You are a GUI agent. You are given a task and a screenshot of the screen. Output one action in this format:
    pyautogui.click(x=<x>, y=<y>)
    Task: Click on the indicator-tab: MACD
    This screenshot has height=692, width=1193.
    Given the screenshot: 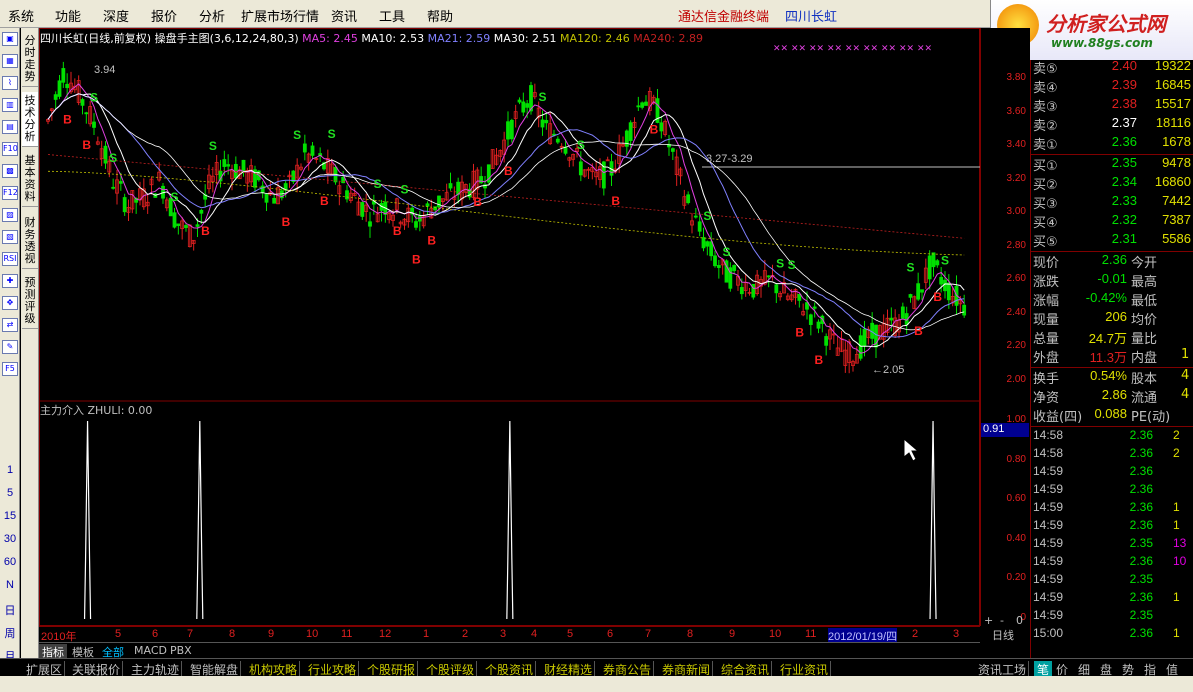 What is the action you would take?
    pyautogui.click(x=150, y=650)
    